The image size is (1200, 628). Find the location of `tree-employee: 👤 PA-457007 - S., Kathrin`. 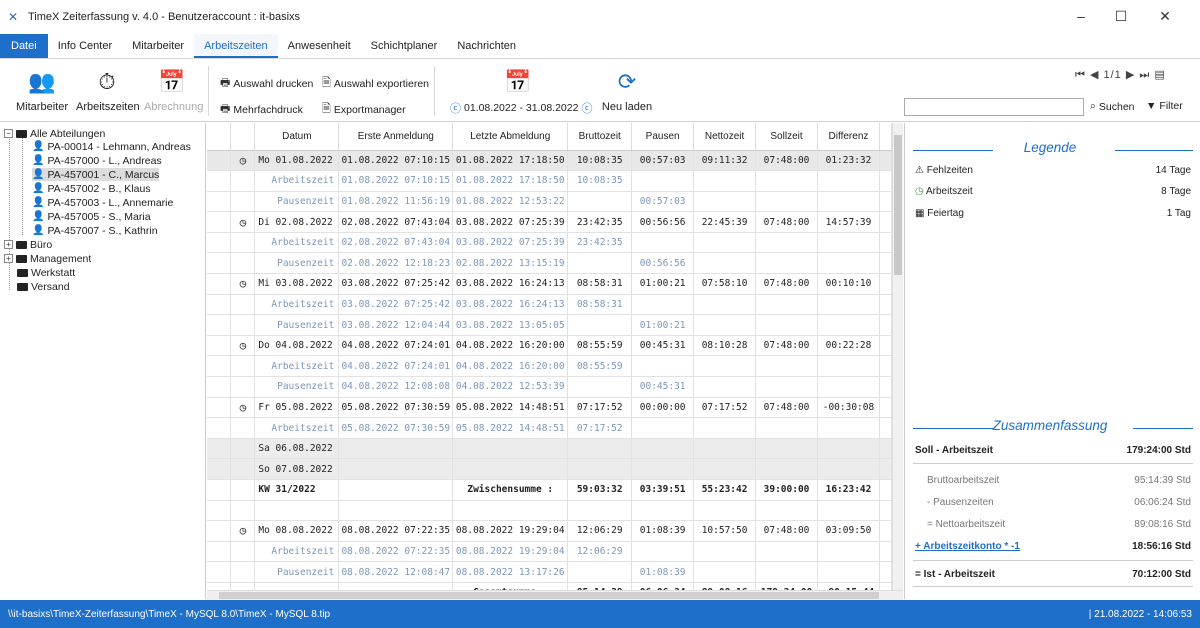

tree-employee: 👤 PA-457007 - S., Kathrin is located at coordinates (95, 230).